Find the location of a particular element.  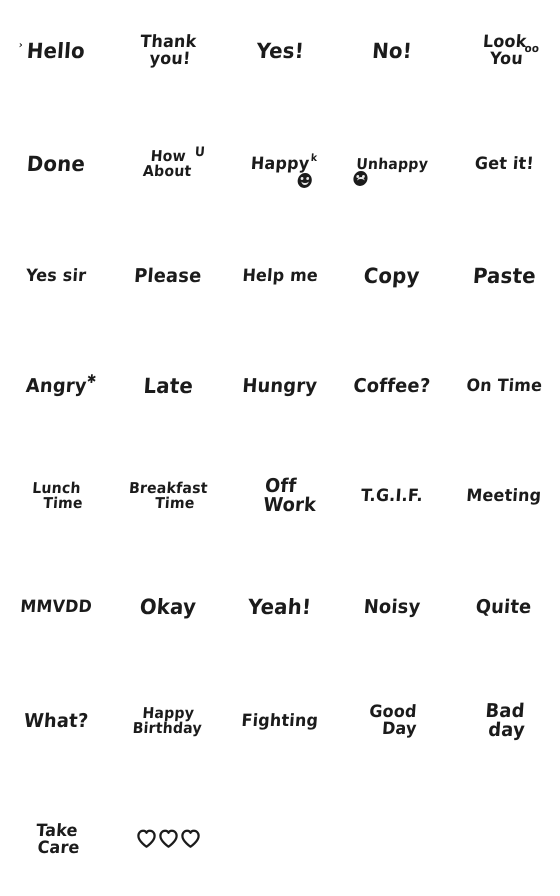

sticker-cell-tgif: T.G.I.F. is located at coordinates (392, 496).